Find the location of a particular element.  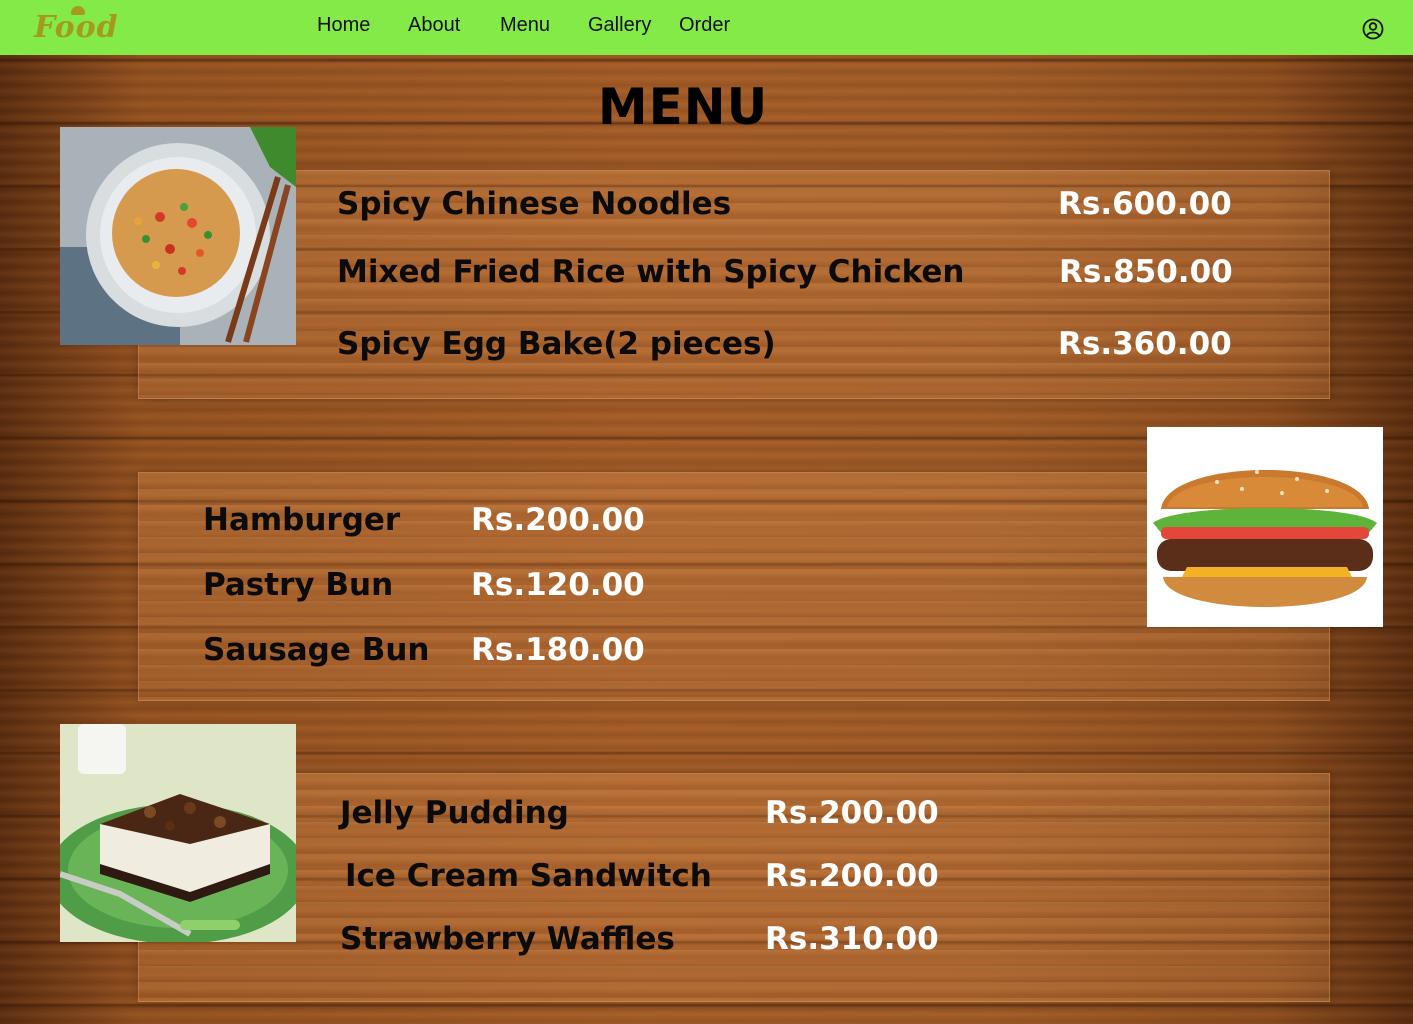

nav-menu: Menu is located at coordinates (525, 25).